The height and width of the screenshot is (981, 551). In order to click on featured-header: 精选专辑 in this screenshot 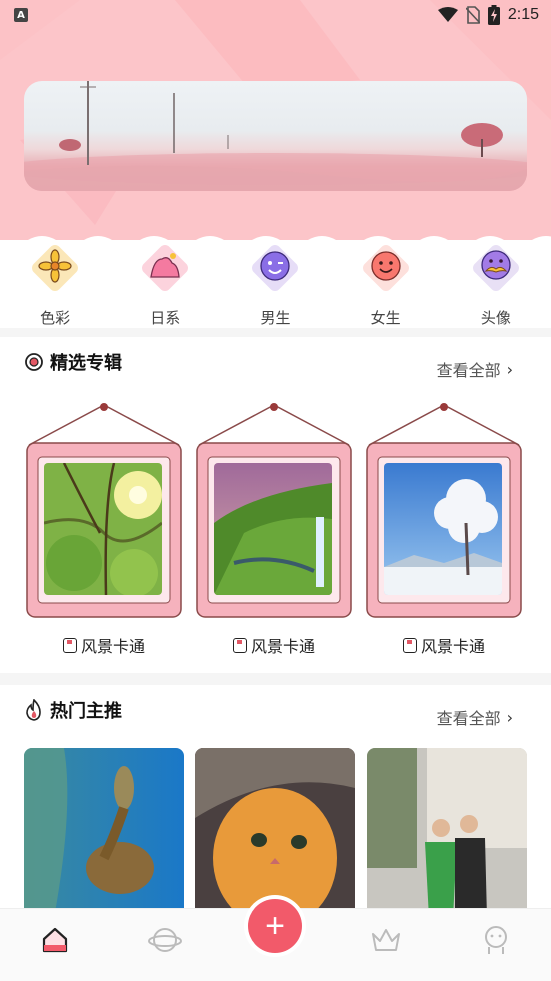, I will do `click(73, 362)`.